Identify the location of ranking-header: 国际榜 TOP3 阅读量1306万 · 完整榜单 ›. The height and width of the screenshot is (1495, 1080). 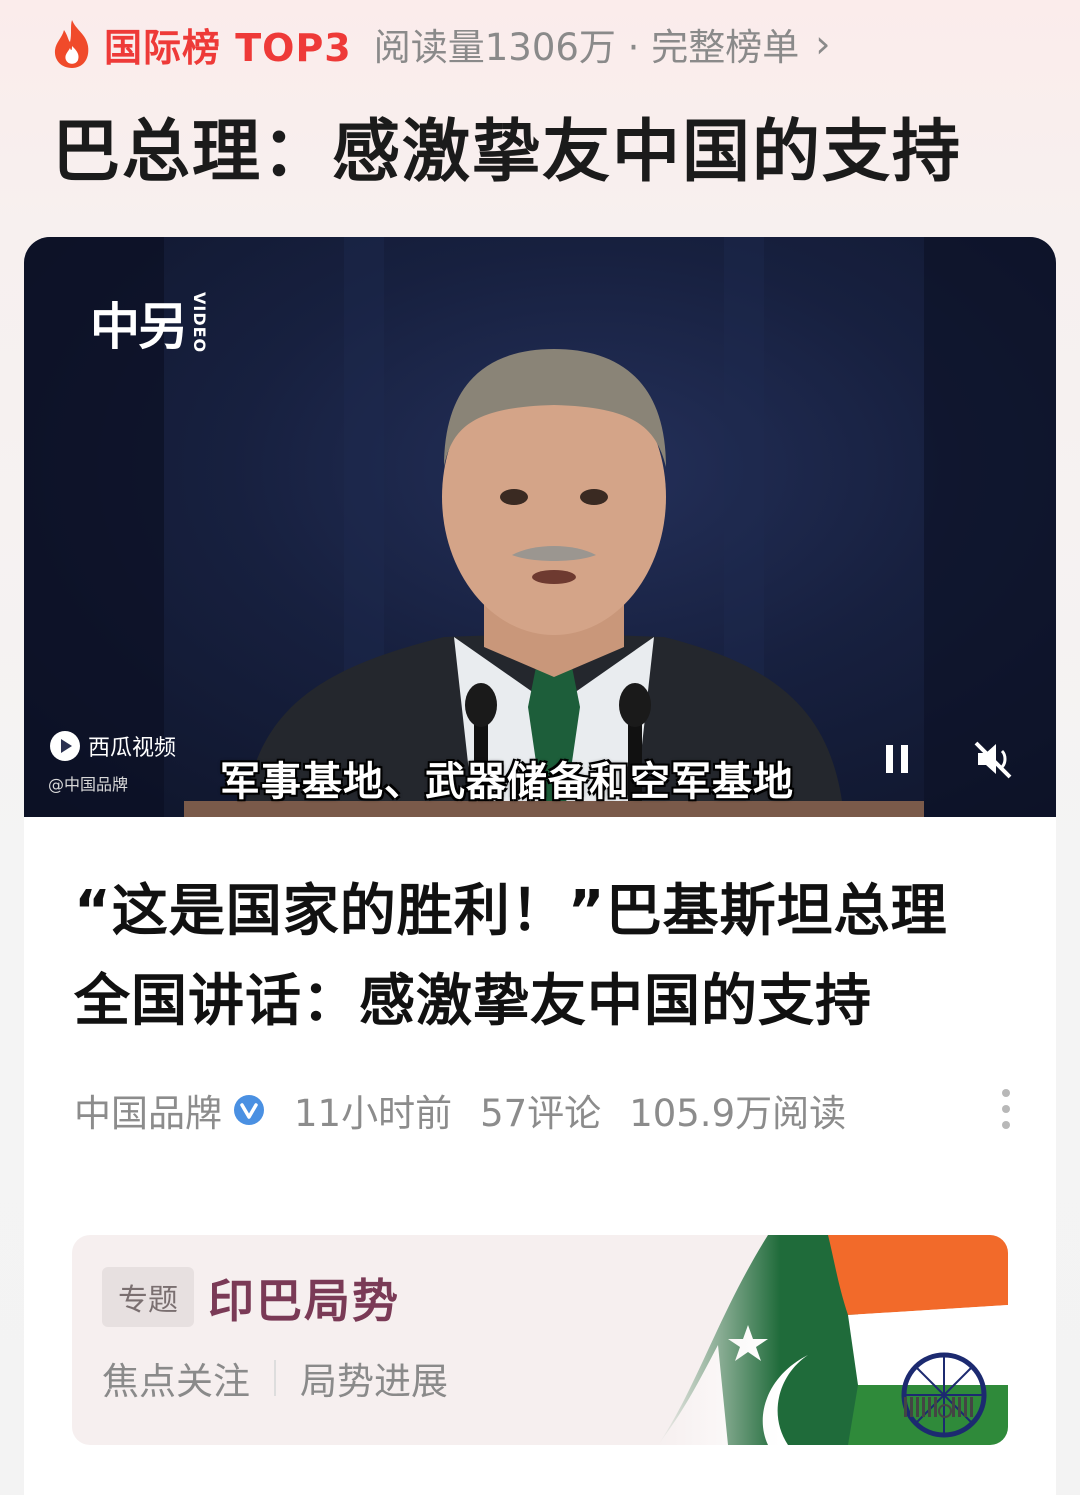
(440, 44).